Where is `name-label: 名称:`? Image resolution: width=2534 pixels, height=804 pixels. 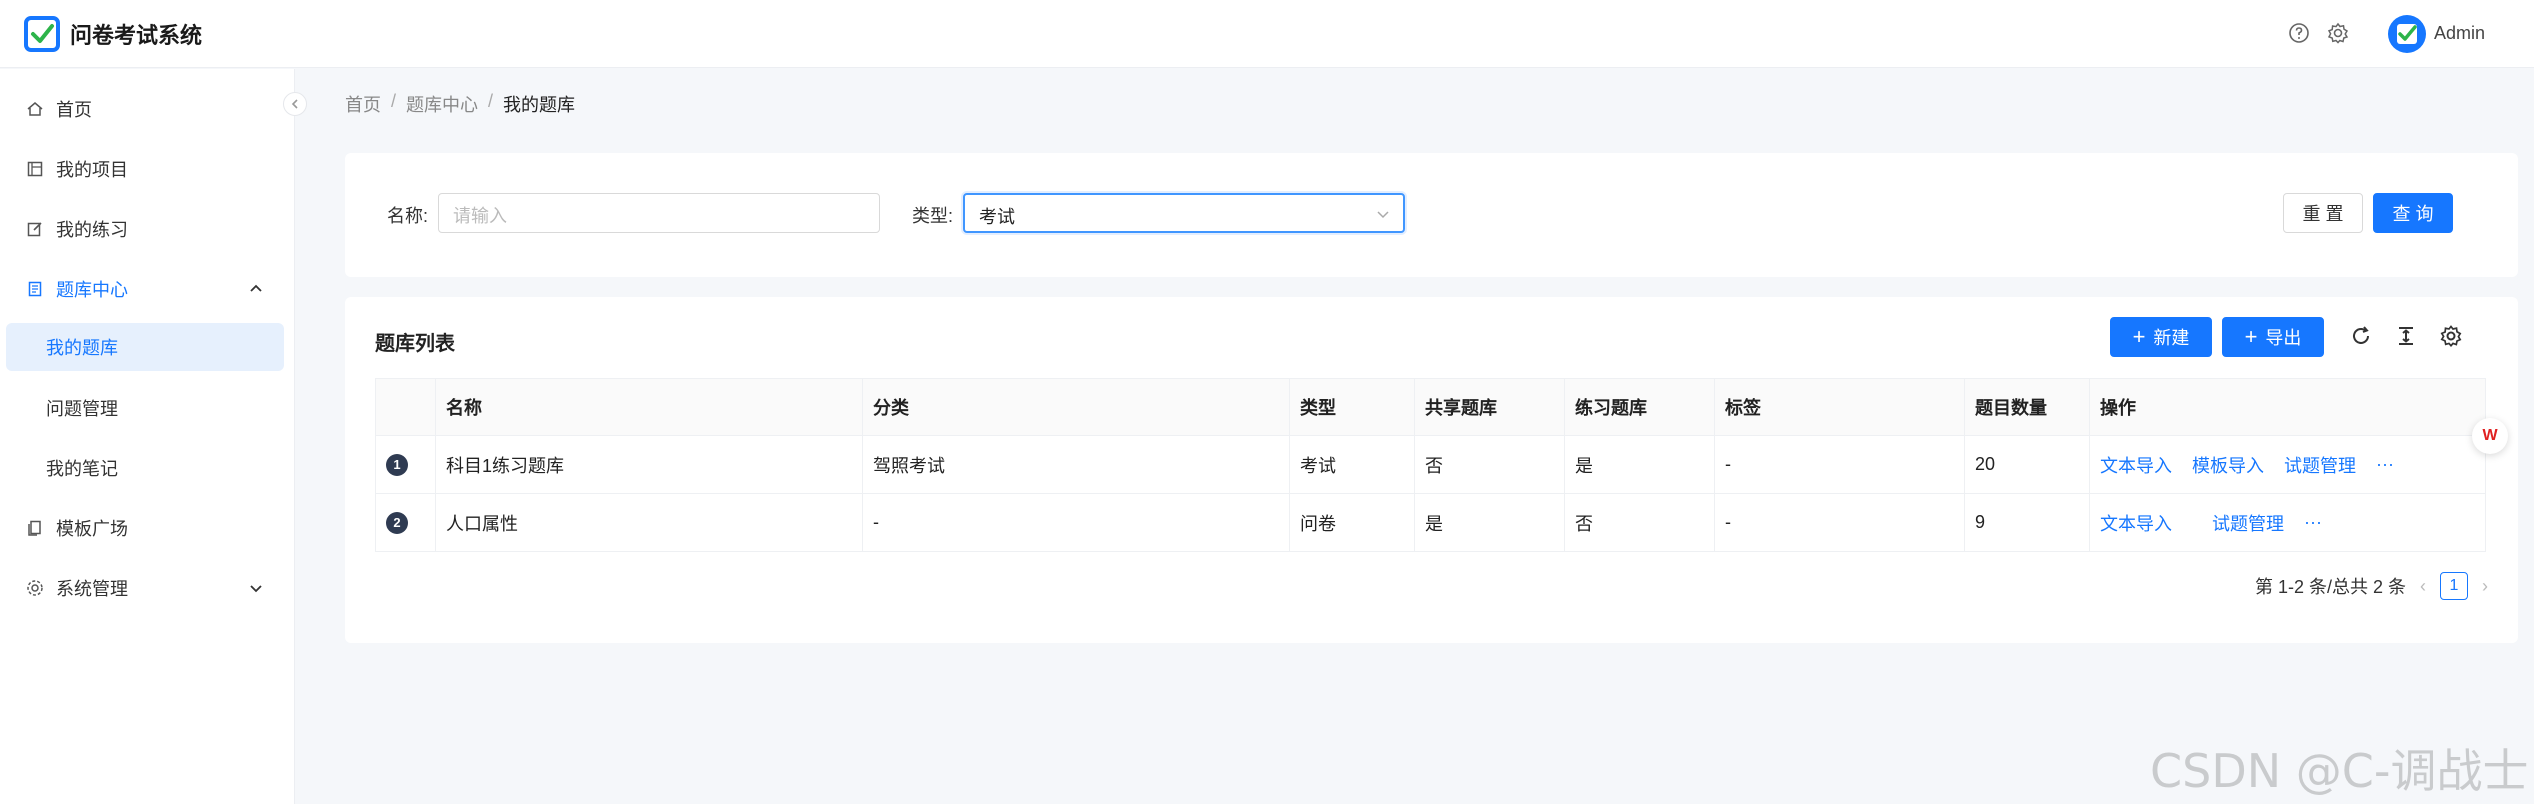 name-label: 名称: is located at coordinates (408, 216).